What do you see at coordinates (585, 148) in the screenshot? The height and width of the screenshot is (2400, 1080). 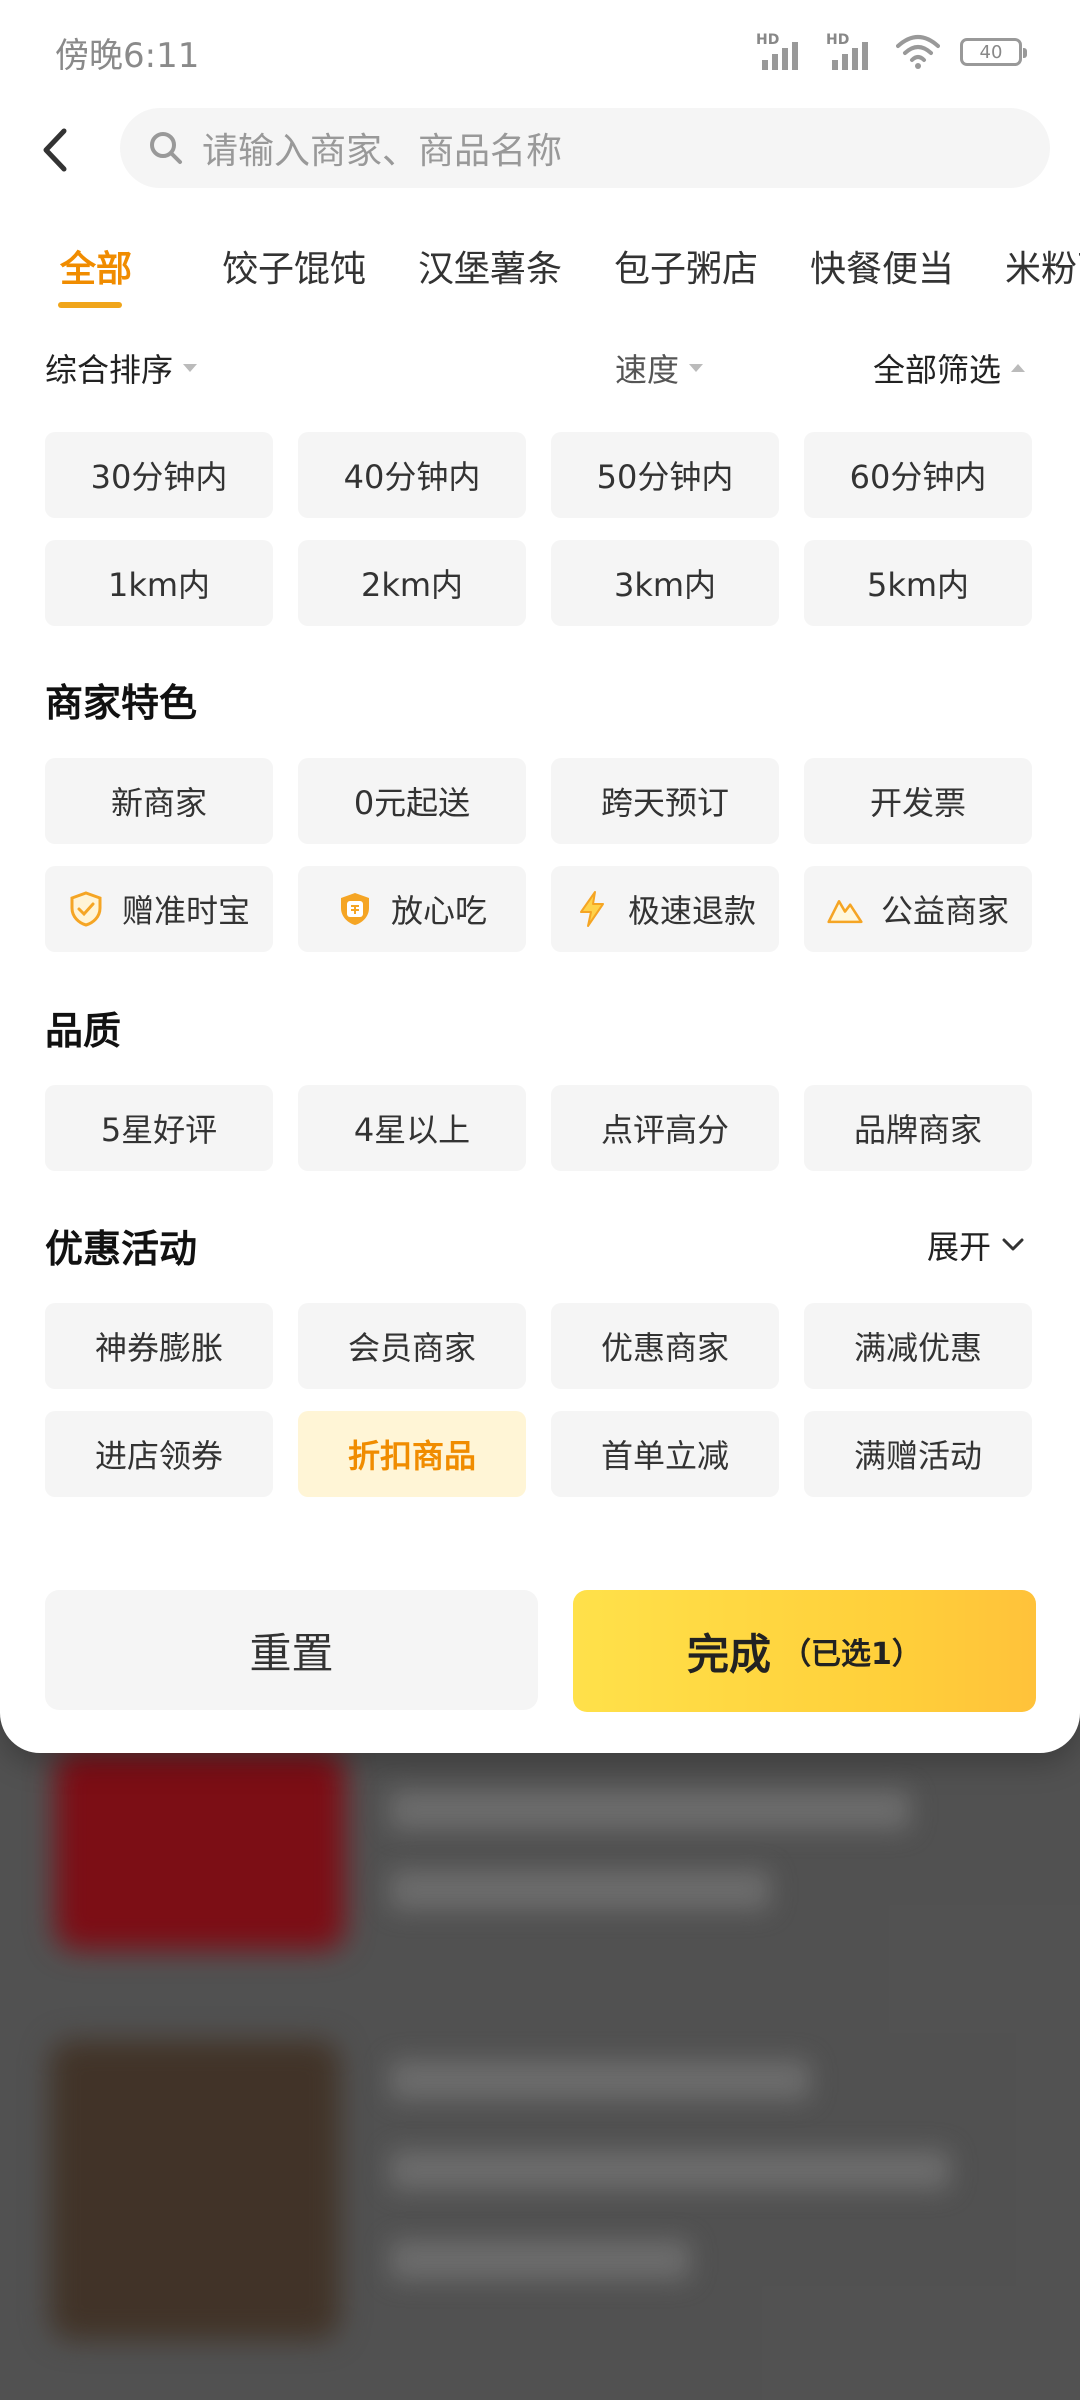 I see `search-input: 请输入商家、商品名称` at bounding box center [585, 148].